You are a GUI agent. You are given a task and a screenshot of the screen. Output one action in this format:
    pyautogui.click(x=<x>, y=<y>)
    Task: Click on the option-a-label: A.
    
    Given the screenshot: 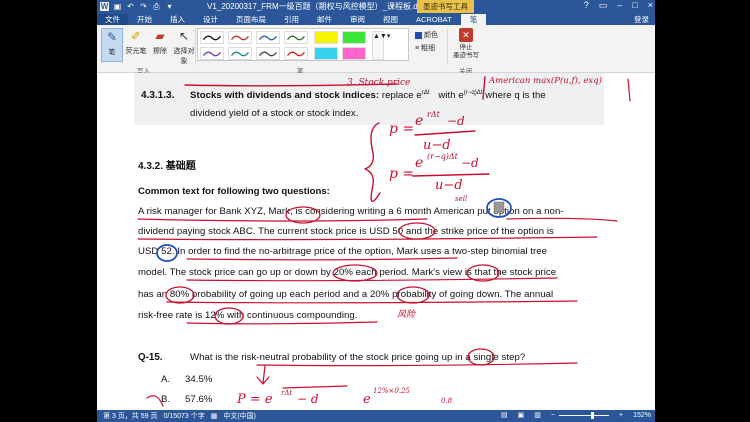 What is the action you would take?
    pyautogui.click(x=166, y=379)
    